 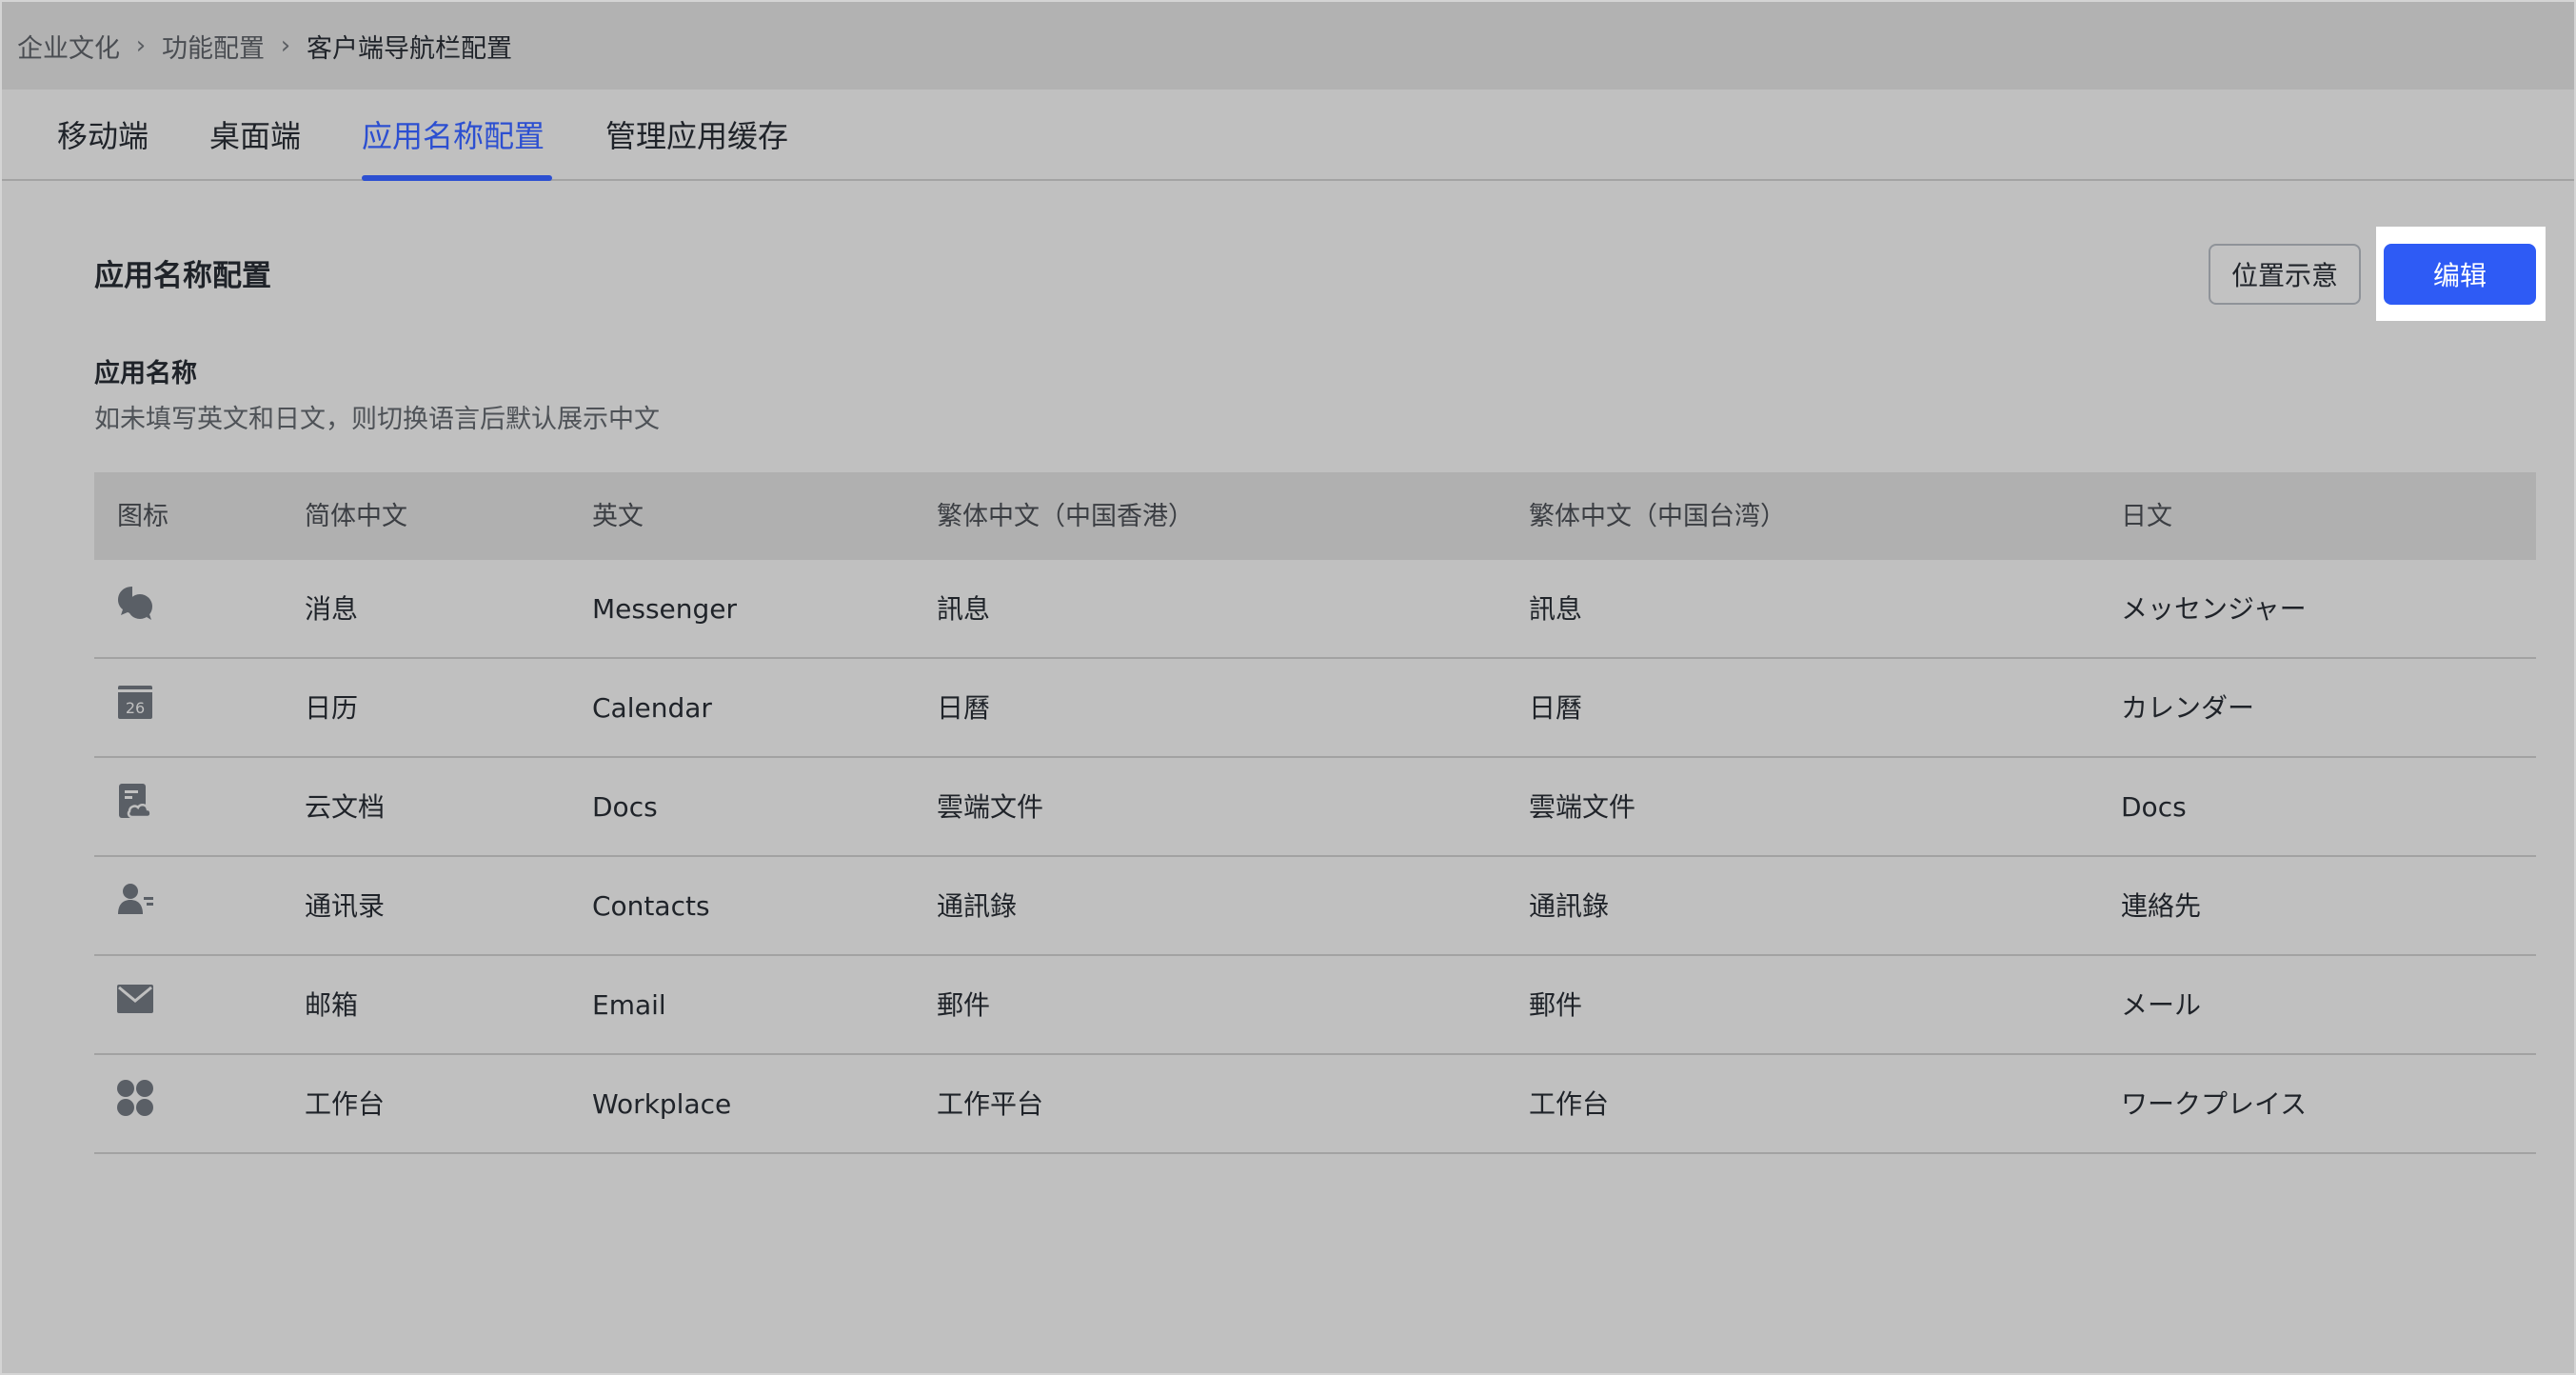 What do you see at coordinates (103, 134) in the screenshot?
I see `tab-mobile: 移动端` at bounding box center [103, 134].